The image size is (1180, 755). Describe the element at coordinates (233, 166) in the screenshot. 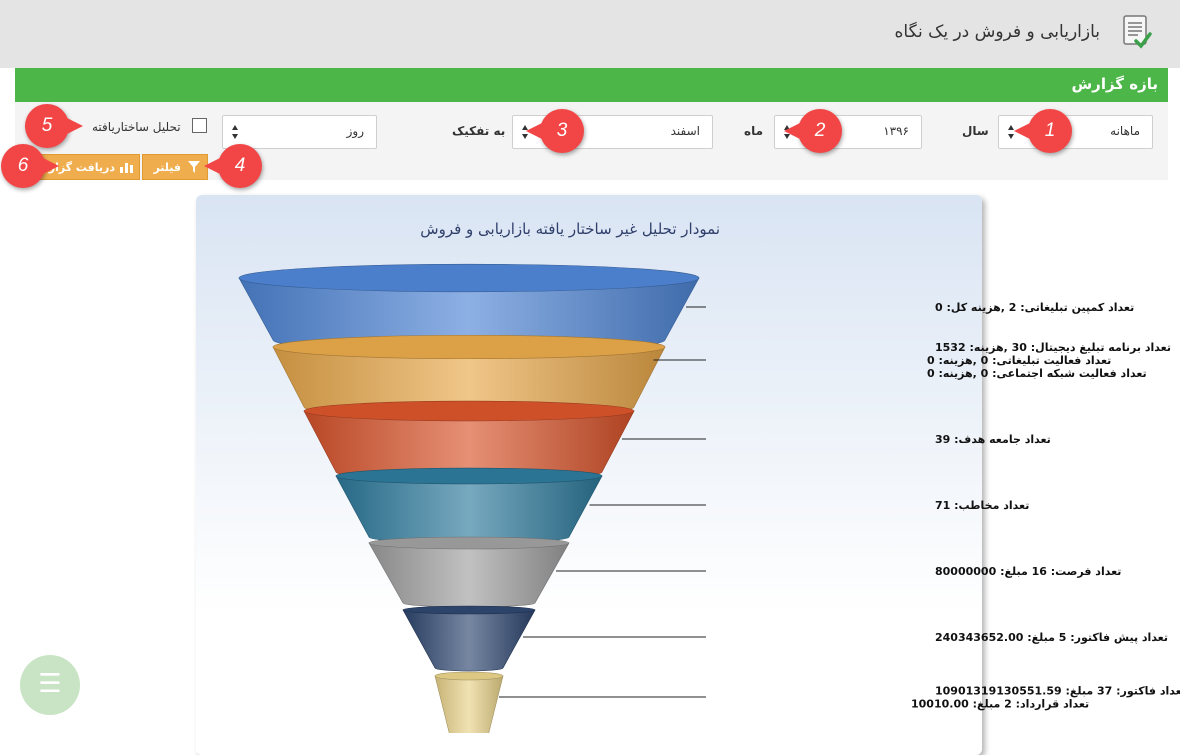

I see `callout-badge-4: 4` at that location.